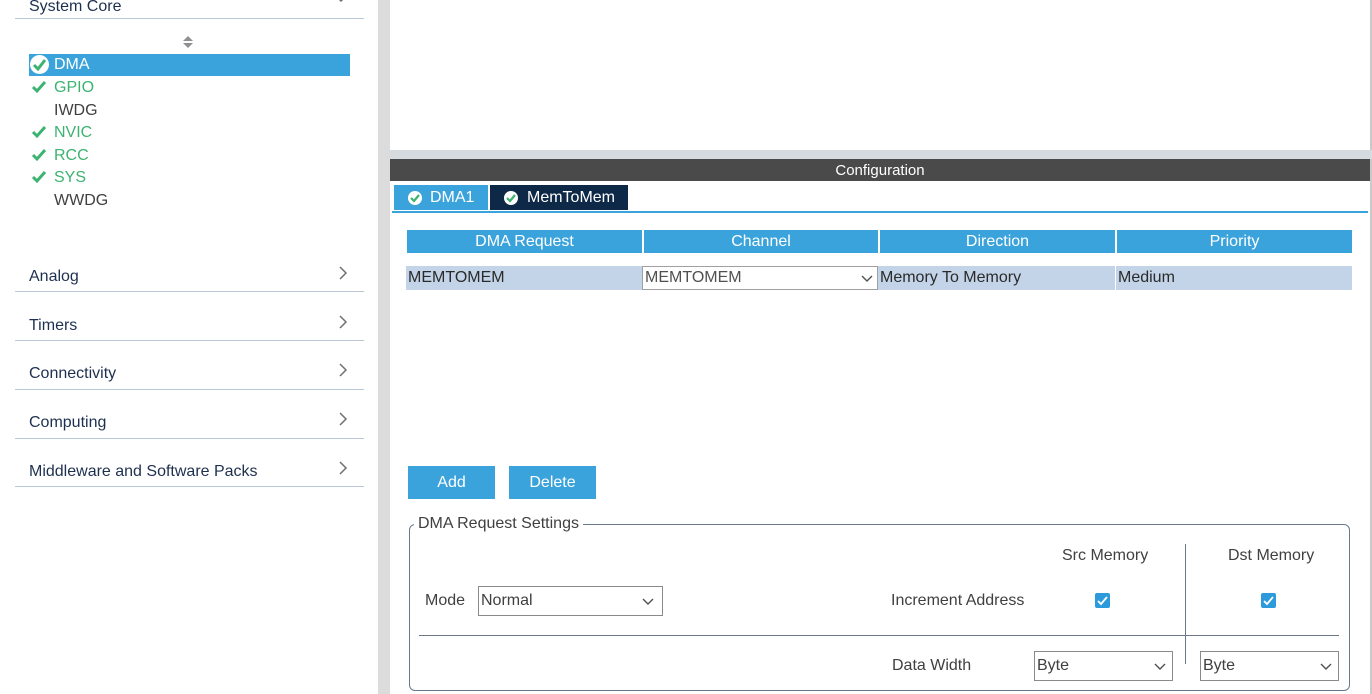 This screenshot has height=694, width=1372. I want to click on mode-select-value: Normal, so click(507, 600).